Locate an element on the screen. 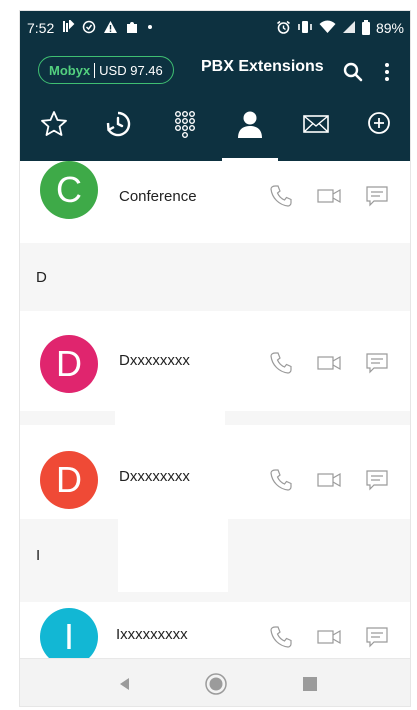 The image size is (417, 710). avatar: I is located at coordinates (69, 633).